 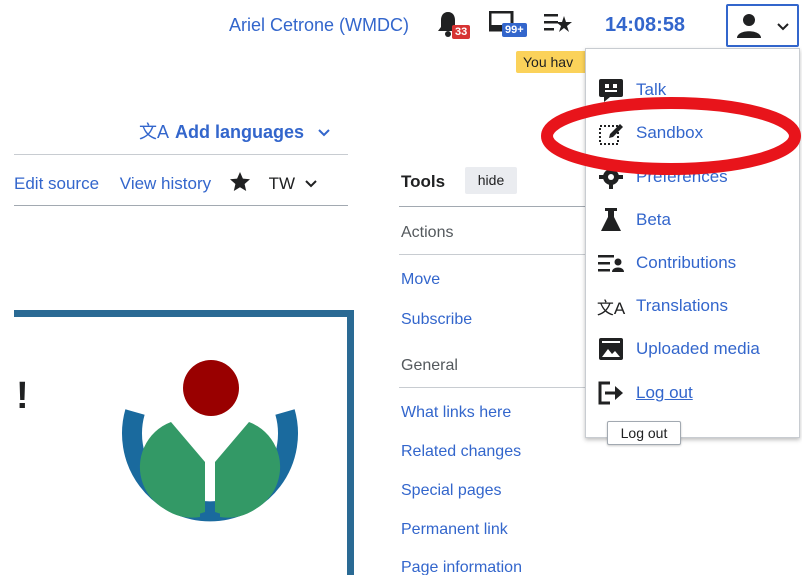 What do you see at coordinates (762, 25) in the screenshot?
I see `user-menu-button` at bounding box center [762, 25].